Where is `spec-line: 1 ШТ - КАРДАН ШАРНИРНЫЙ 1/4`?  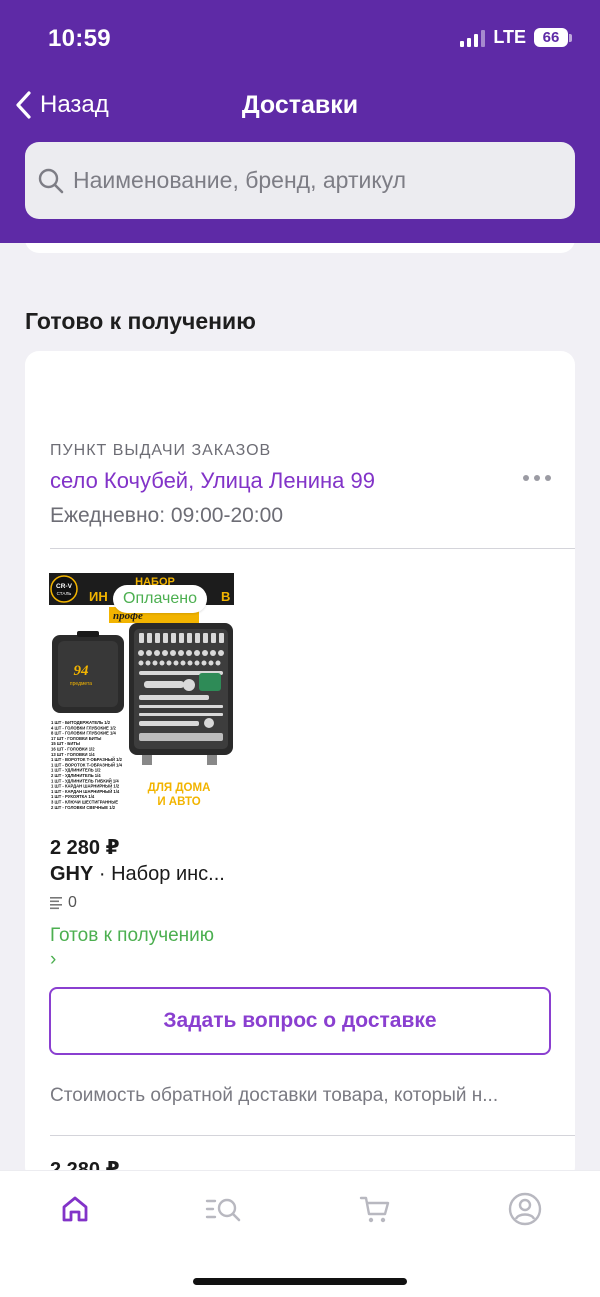 spec-line: 1 ШТ - КАРДАН ШАРНИРНЫЙ 1/4 is located at coordinates (85, 791).